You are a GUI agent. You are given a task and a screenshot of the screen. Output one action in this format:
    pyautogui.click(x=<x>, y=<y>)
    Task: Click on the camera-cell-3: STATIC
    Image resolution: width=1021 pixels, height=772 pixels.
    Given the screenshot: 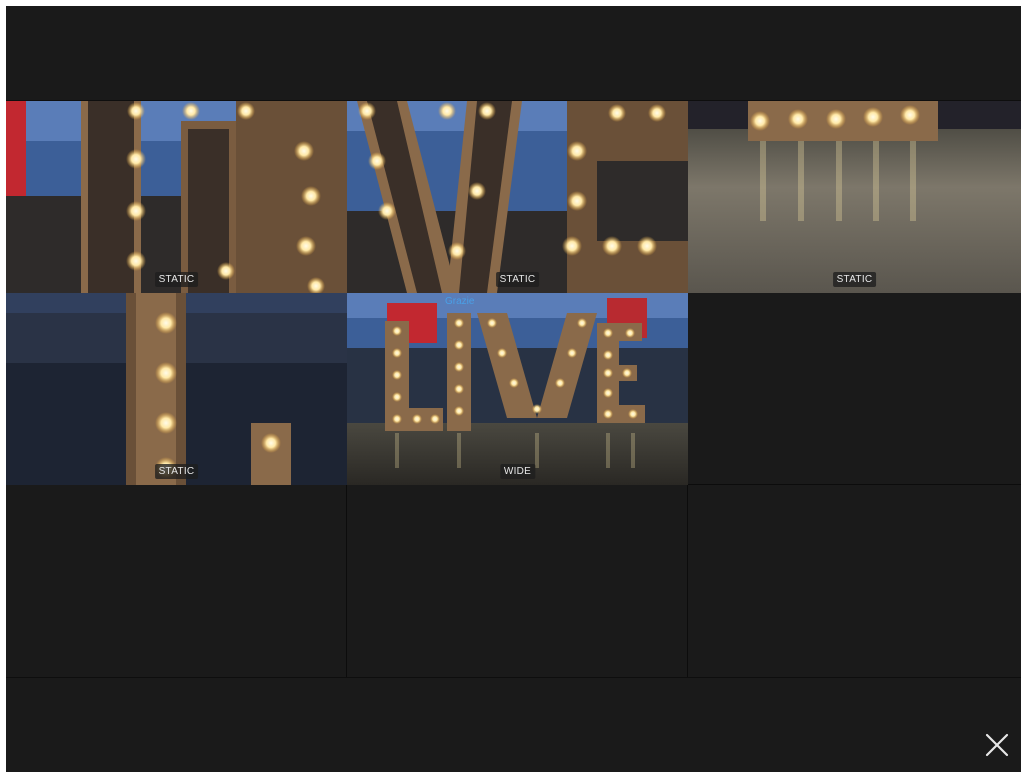 What is the action you would take?
    pyautogui.click(x=854, y=197)
    